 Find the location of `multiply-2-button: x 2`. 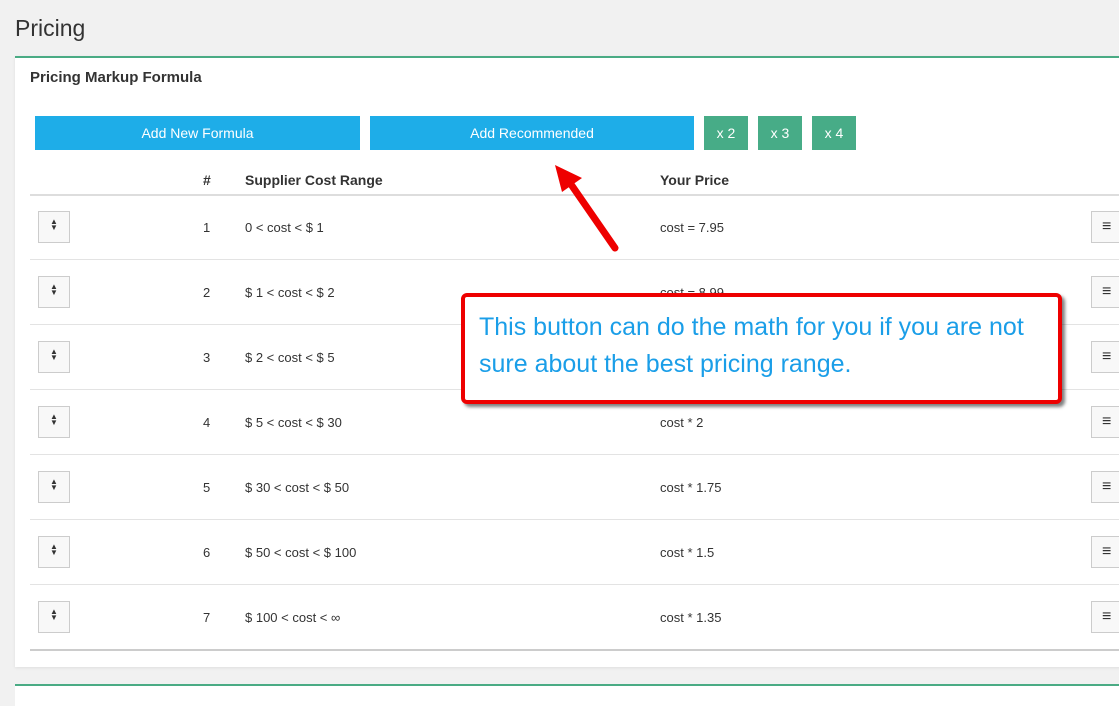

multiply-2-button: x 2 is located at coordinates (726, 133).